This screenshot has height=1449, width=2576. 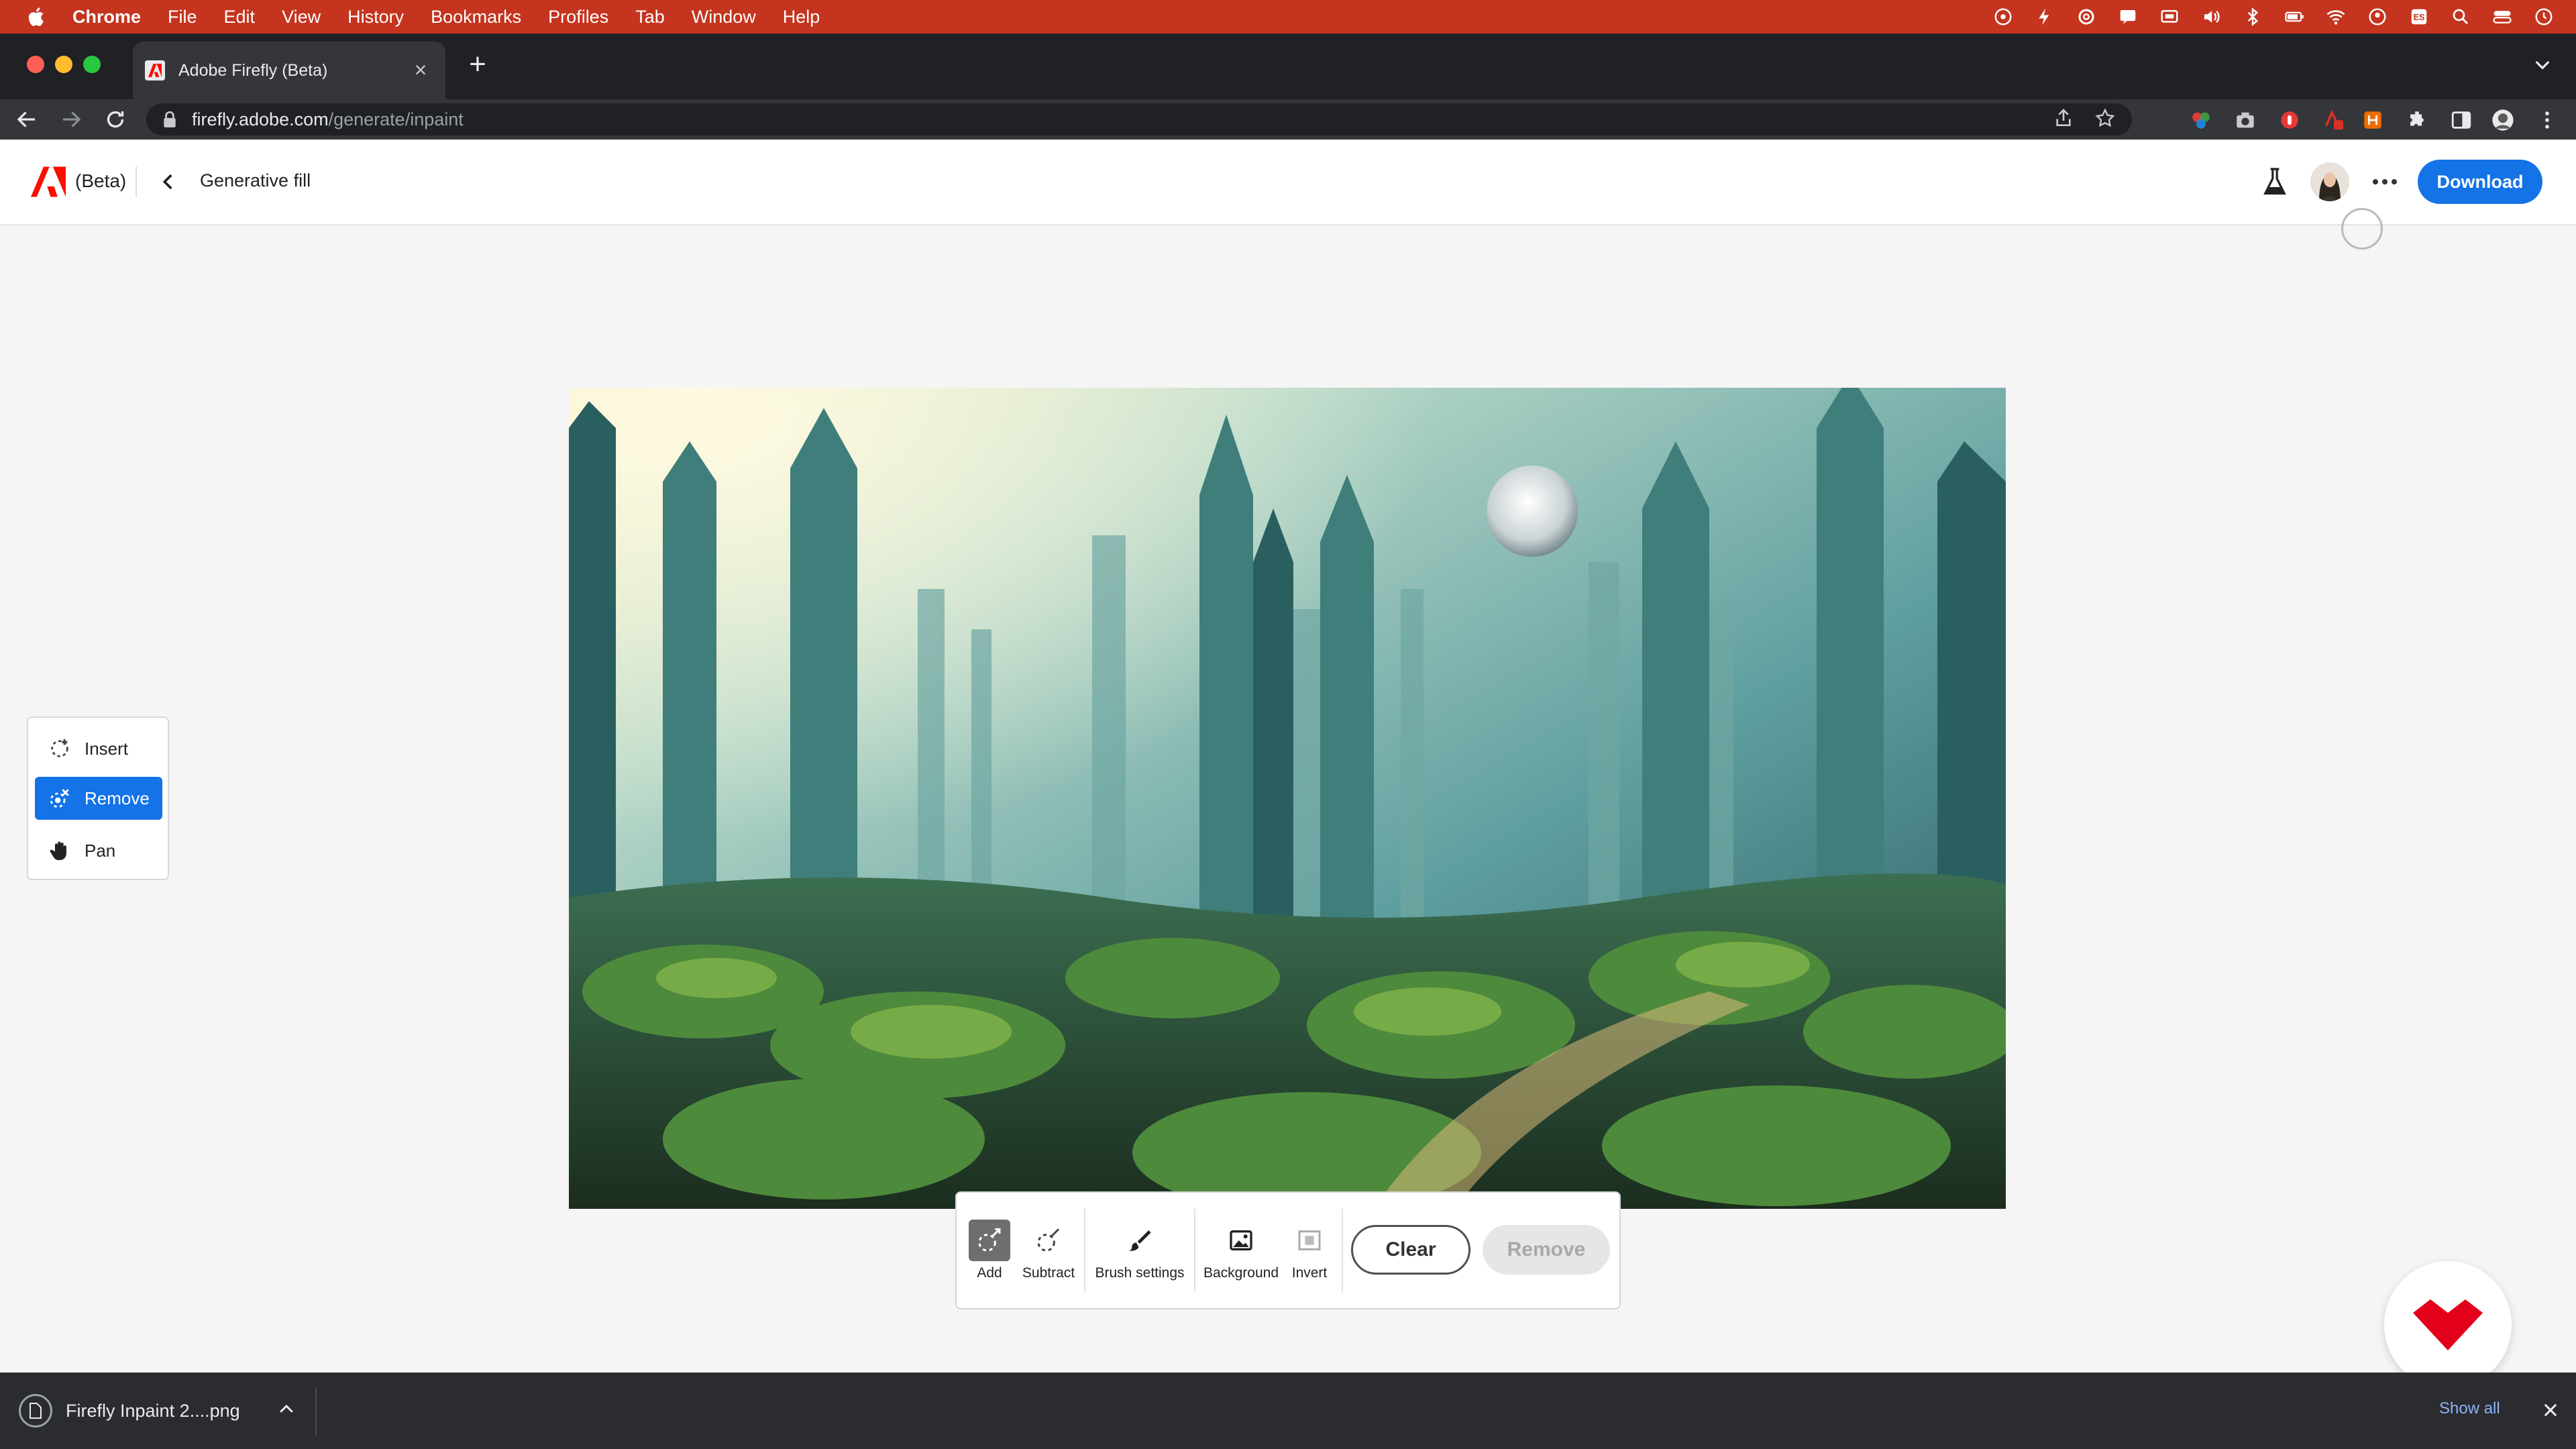 What do you see at coordinates (989, 1250) in the screenshot?
I see `add-brush-button: Add` at bounding box center [989, 1250].